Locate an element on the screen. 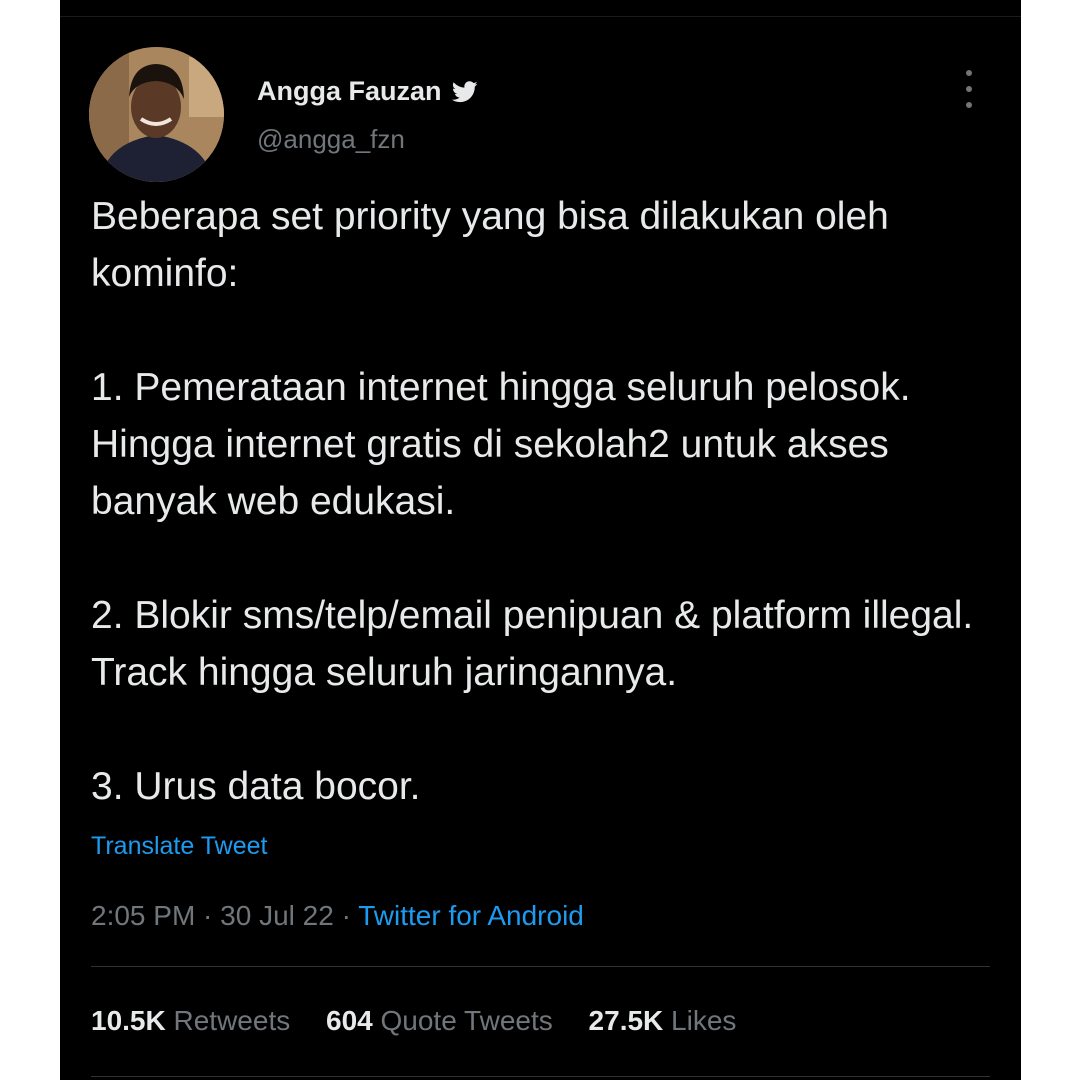 This screenshot has height=1080, width=1080. avatar-photo is located at coordinates (156, 114).